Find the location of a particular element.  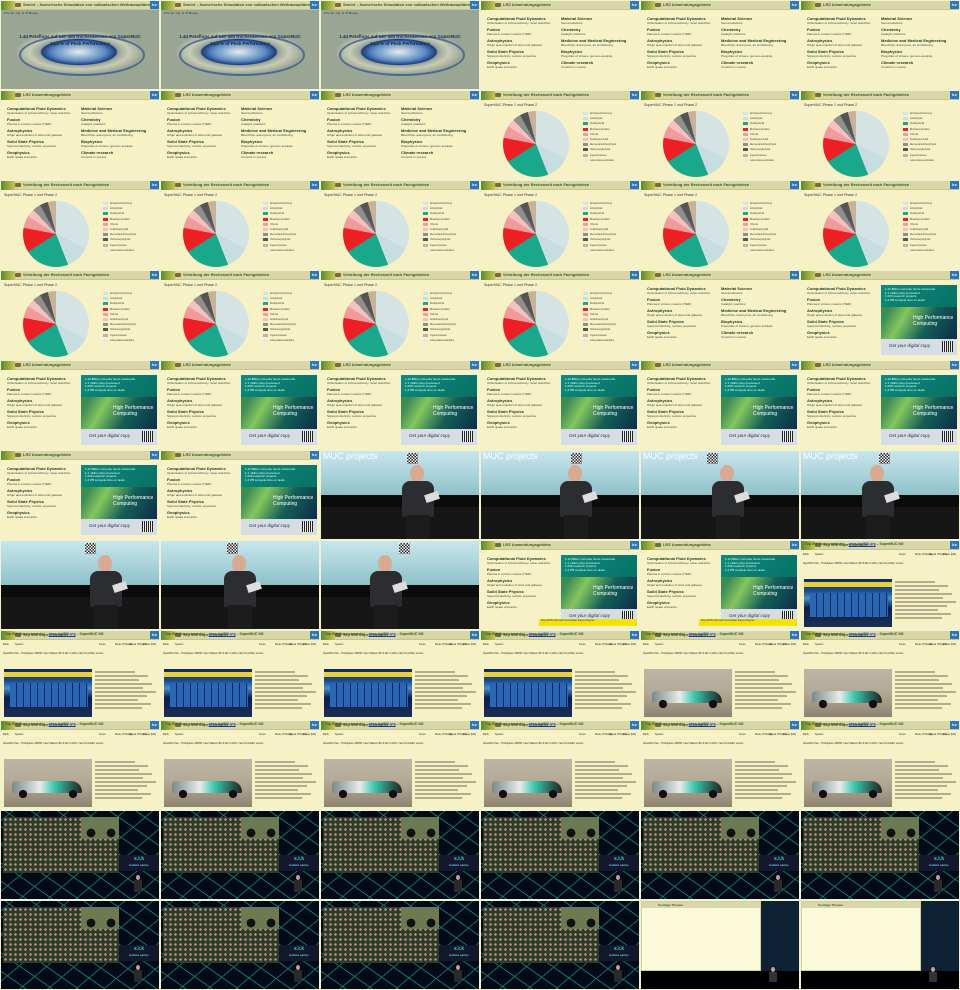

table-column-header: Cores is located at coordinates (102, 644).